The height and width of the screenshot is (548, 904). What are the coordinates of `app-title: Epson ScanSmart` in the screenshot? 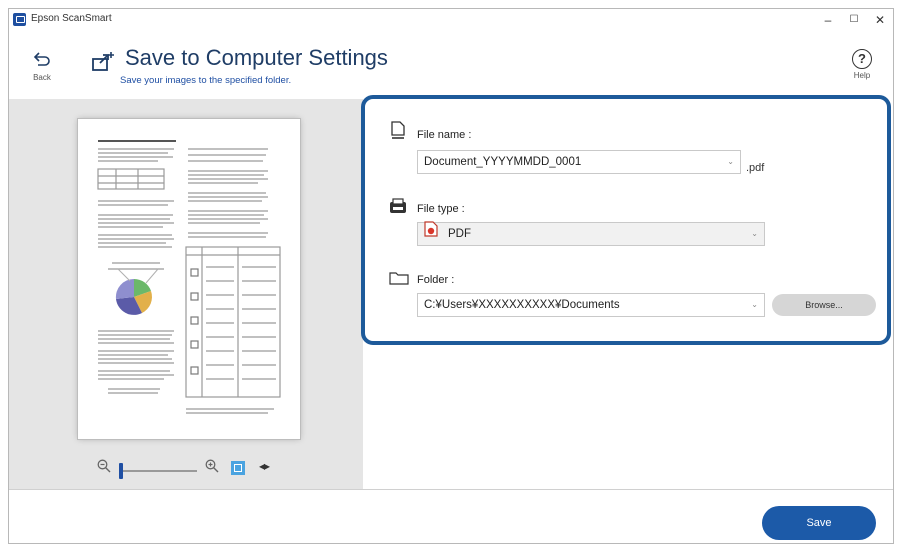 It's located at (71, 18).